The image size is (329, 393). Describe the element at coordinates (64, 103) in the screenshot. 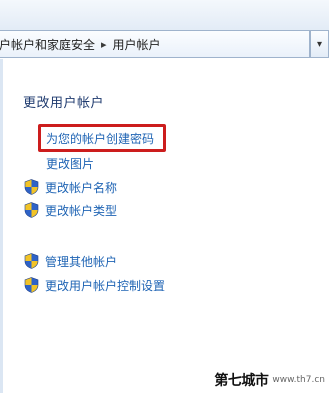

I see `page-title: 更改用户帐户` at that location.